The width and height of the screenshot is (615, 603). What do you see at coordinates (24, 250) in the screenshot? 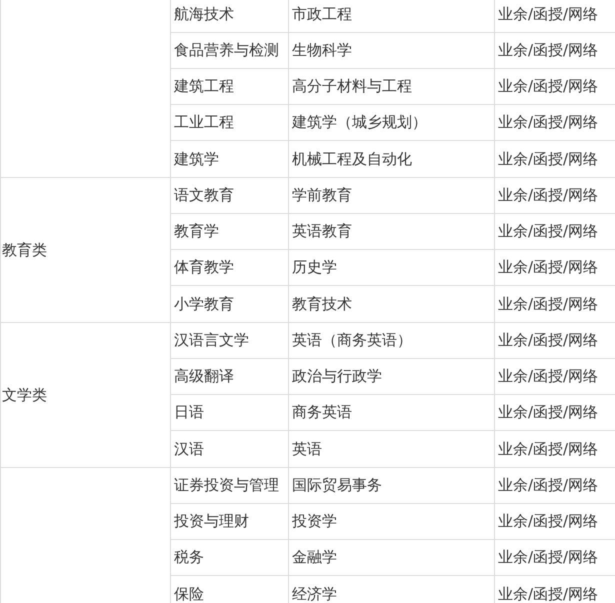
I see `table-cell-text: 教育类` at bounding box center [24, 250].